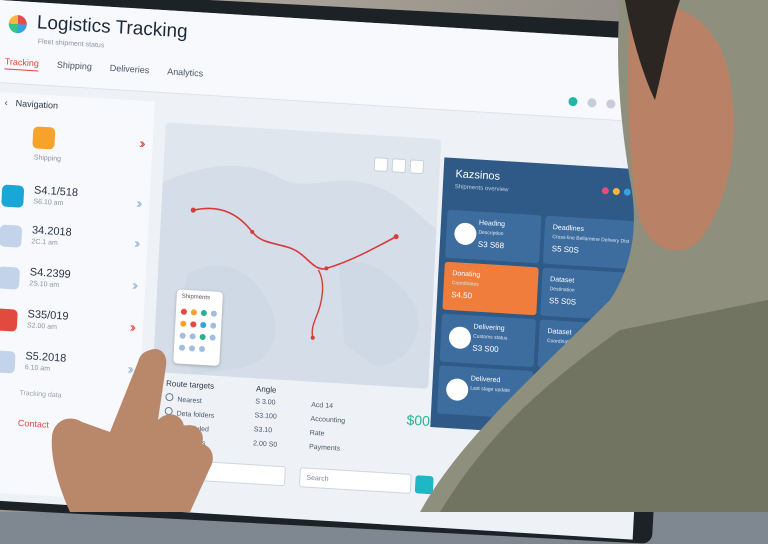 The width and height of the screenshot is (768, 544). Describe the element at coordinates (183, 398) in the screenshot. I see `stats-row: Nearest` at that location.